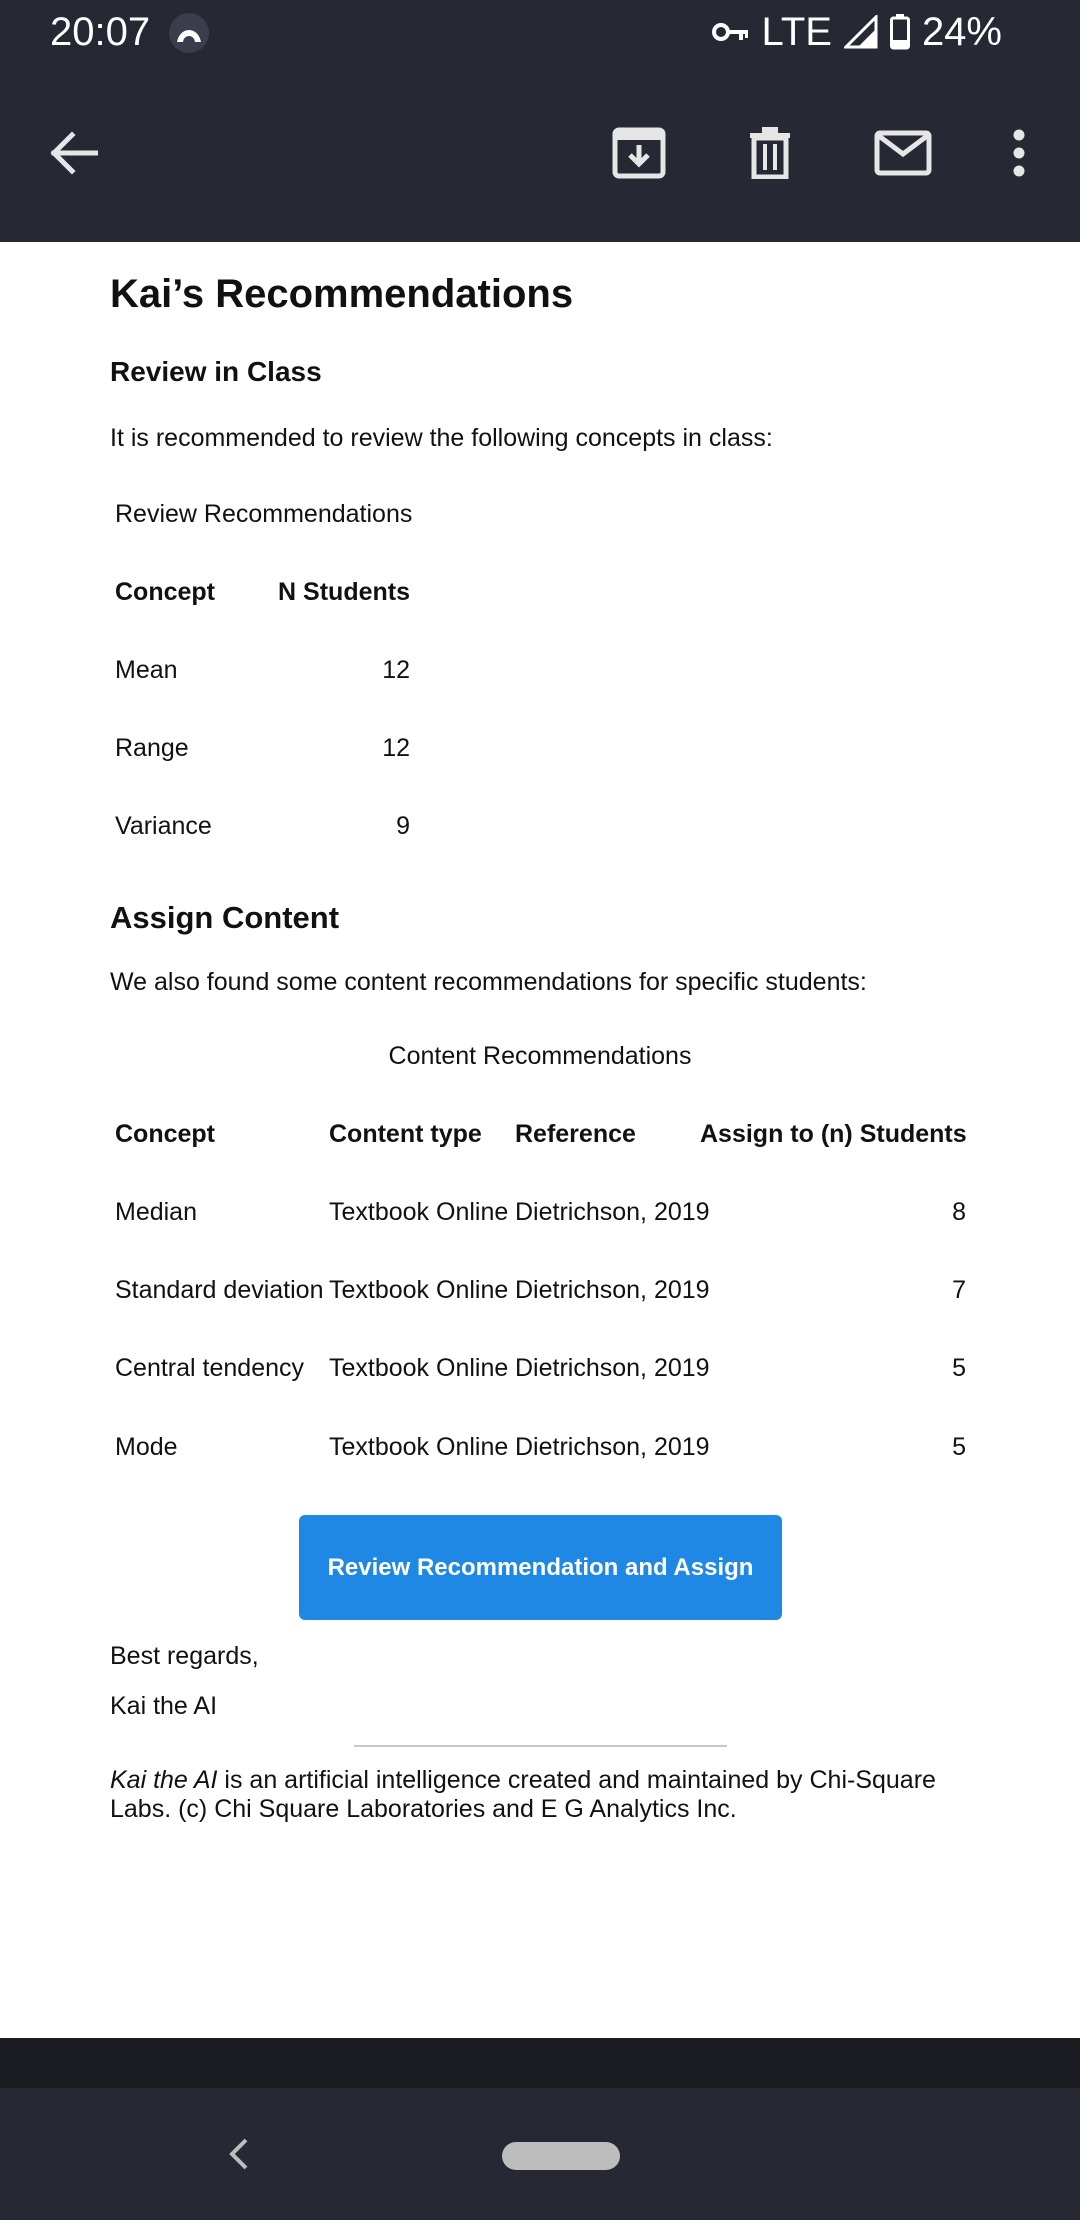  Describe the element at coordinates (164, 1706) in the screenshot. I see `signature-text: Kai the AI` at that location.